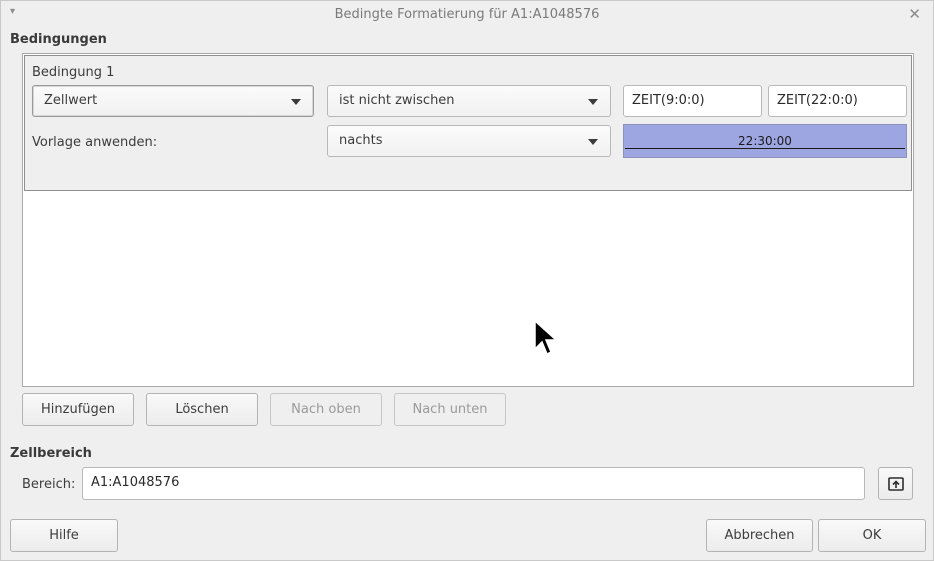 This screenshot has width=934, height=561. Describe the element at coordinates (361, 140) in the screenshot. I see `style-value: nachts` at that location.